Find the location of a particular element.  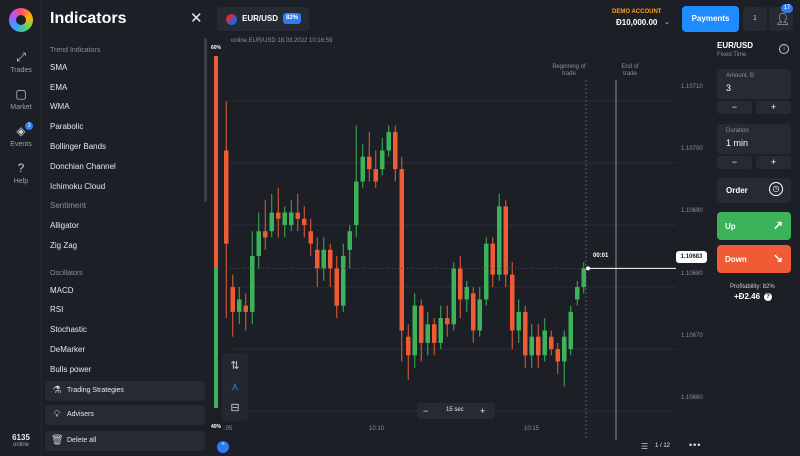

x-tick-label: 10:15 is located at coordinates (532, 429).